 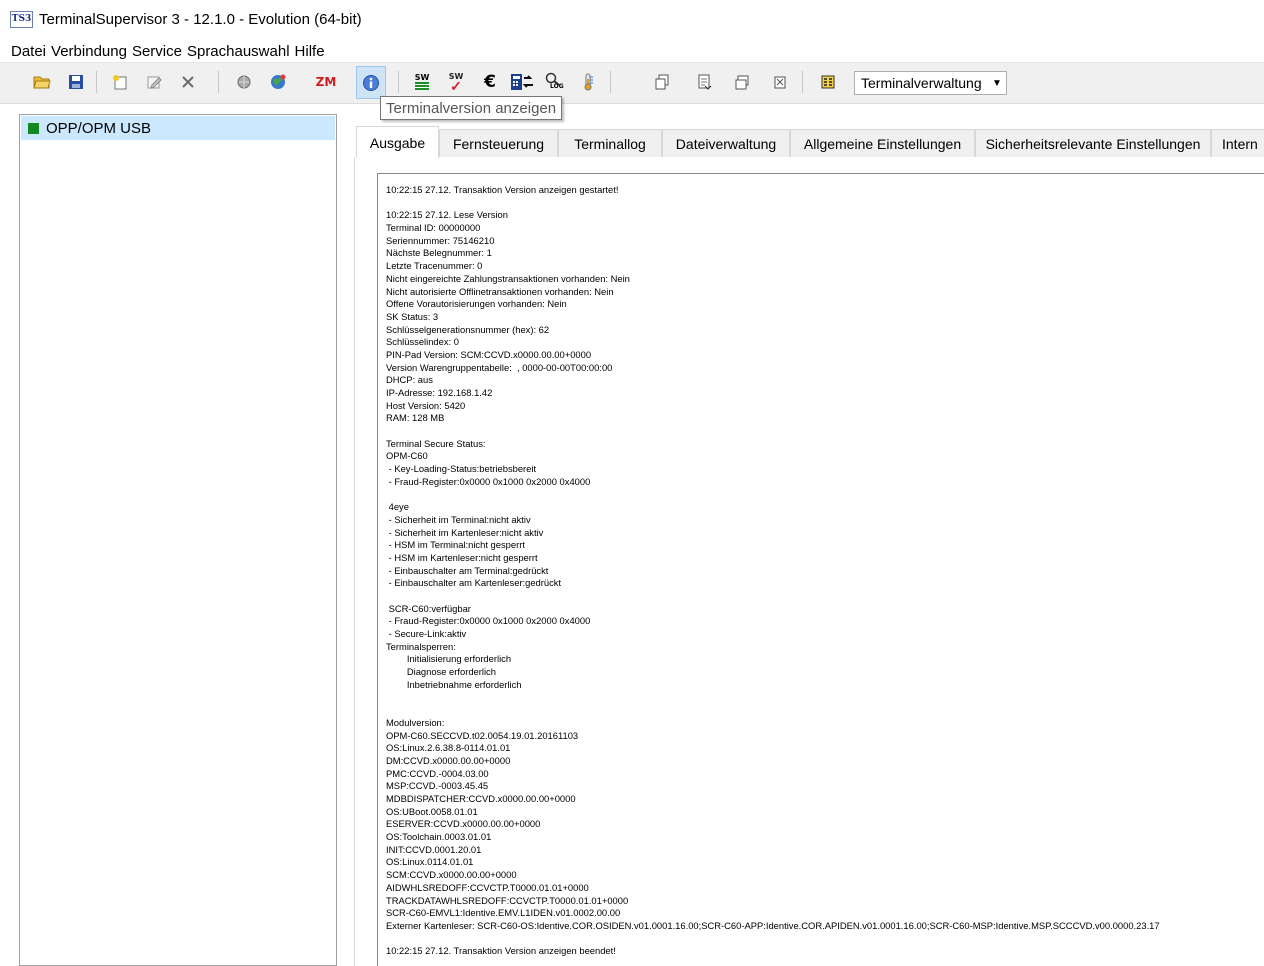 I want to click on save-button, so click(x=76, y=82).